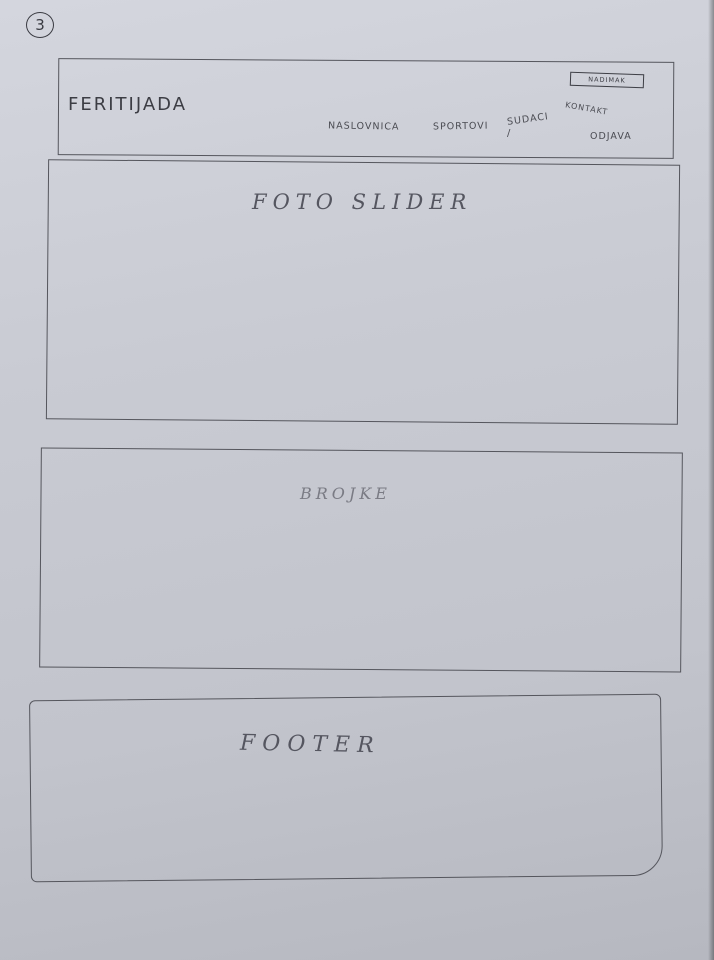 This screenshot has width=714, height=960. What do you see at coordinates (127, 104) in the screenshot?
I see `site-logo: FERITIJADA` at bounding box center [127, 104].